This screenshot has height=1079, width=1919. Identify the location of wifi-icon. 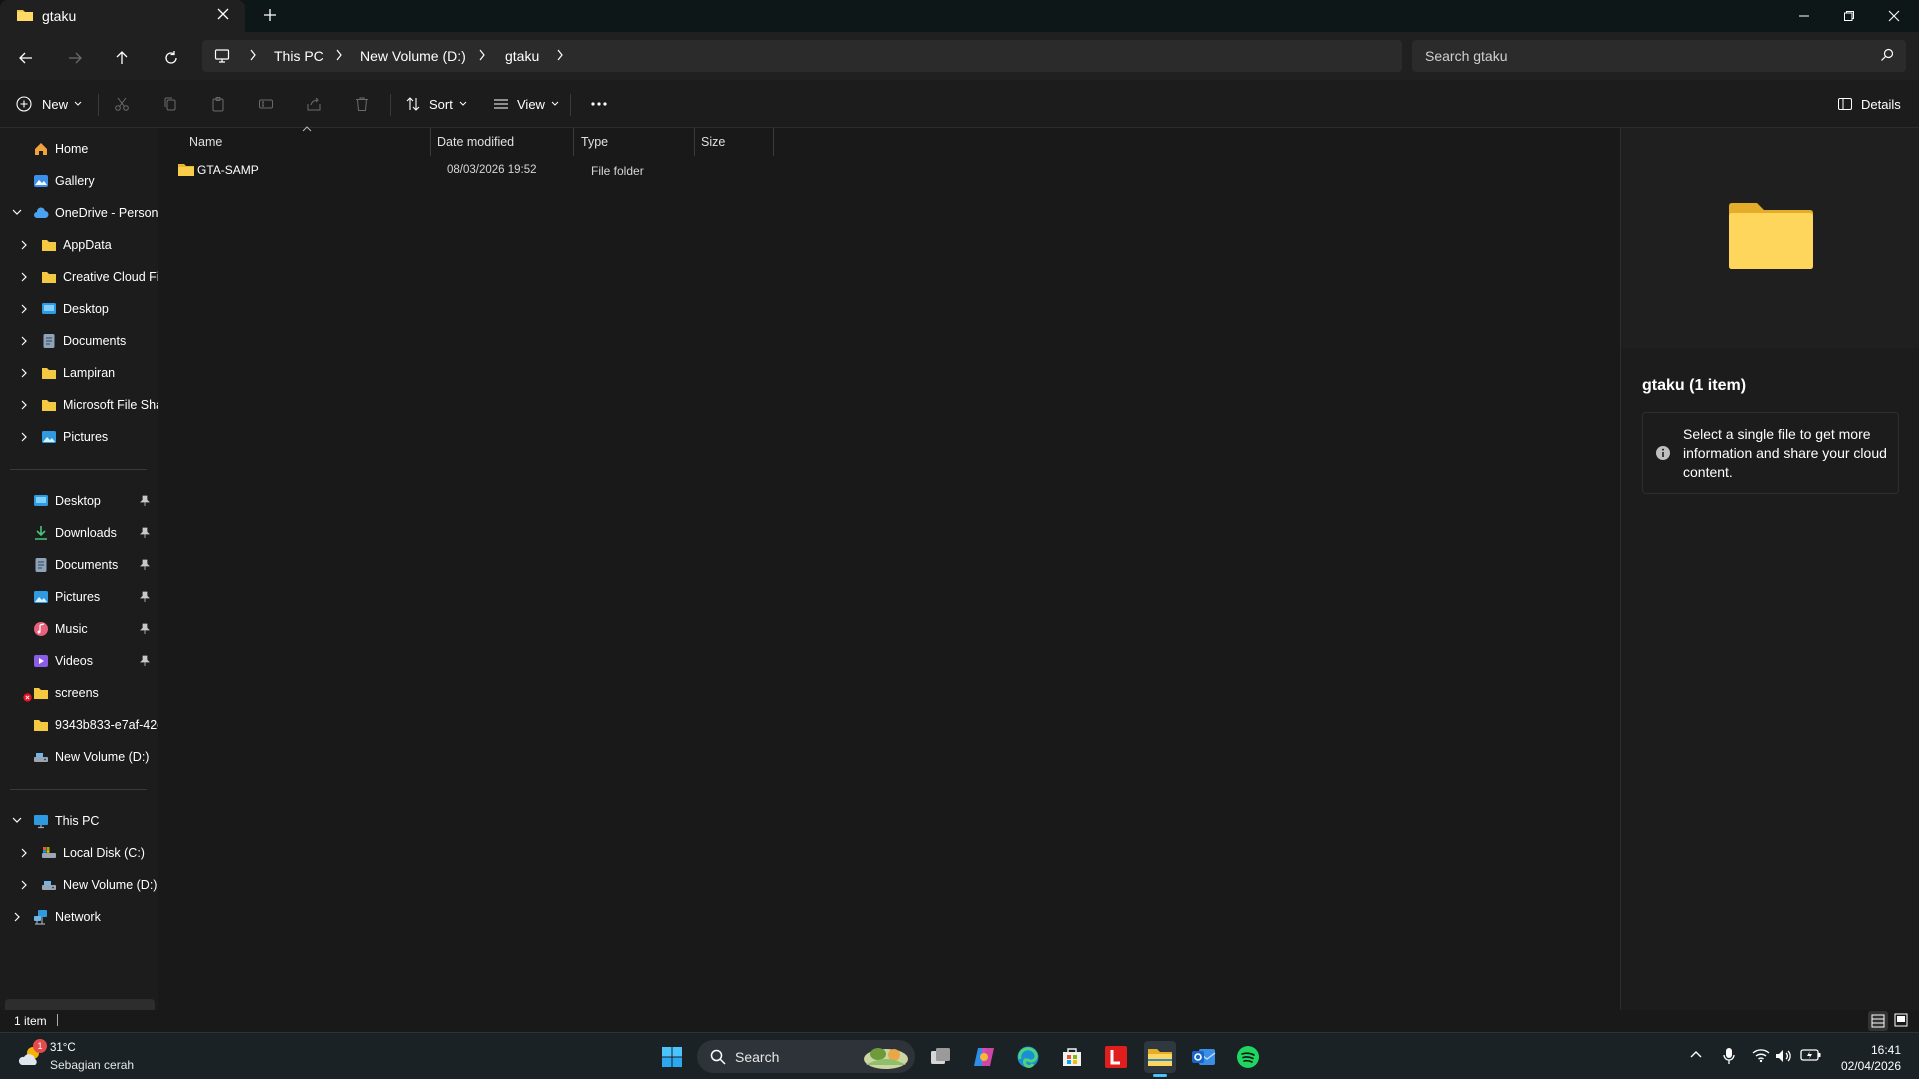
(1761, 1055).